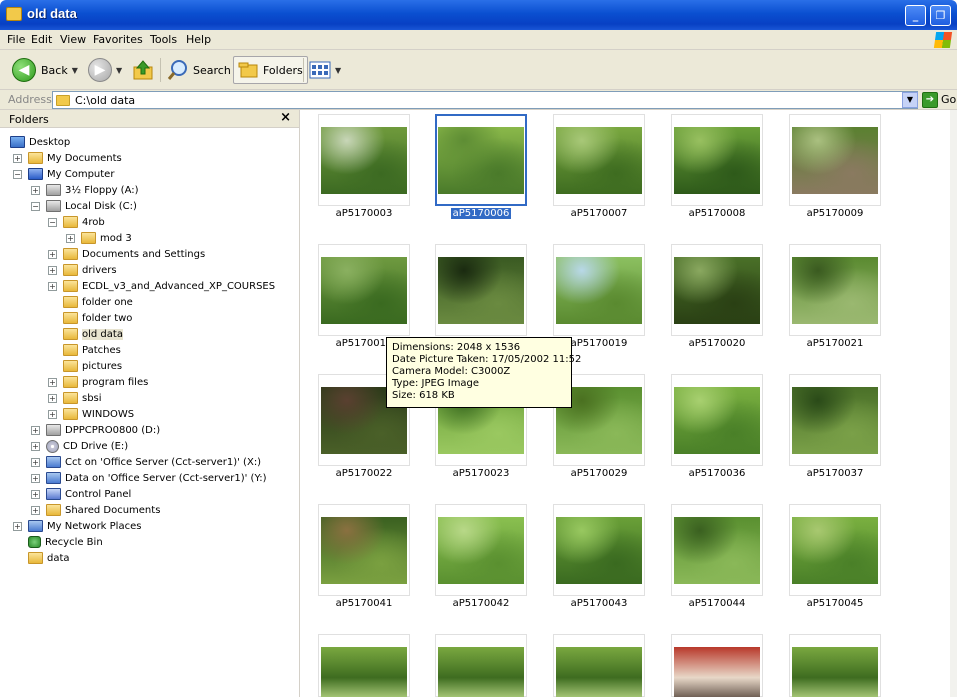 This screenshot has height=697, width=957. Describe the element at coordinates (90, 270) in the screenshot. I see `tree-item: drivers` at that location.